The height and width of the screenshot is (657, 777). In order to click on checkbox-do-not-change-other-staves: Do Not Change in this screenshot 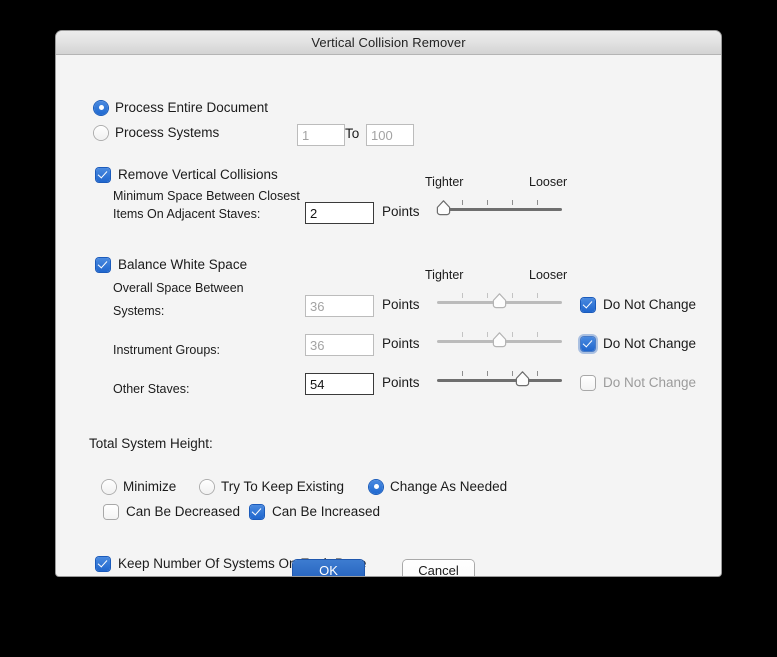, I will do `click(638, 382)`.